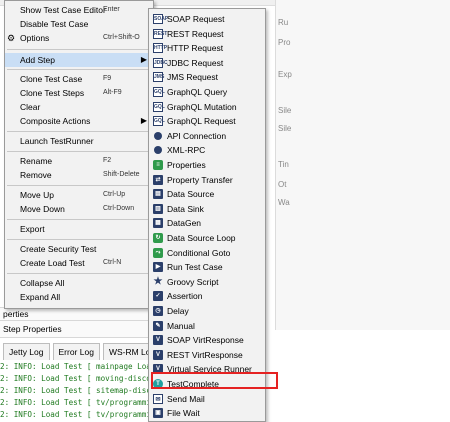 The image size is (450, 422). What do you see at coordinates (26, 351) in the screenshot?
I see `tab-jetty-log: Jetty Log` at bounding box center [26, 351].